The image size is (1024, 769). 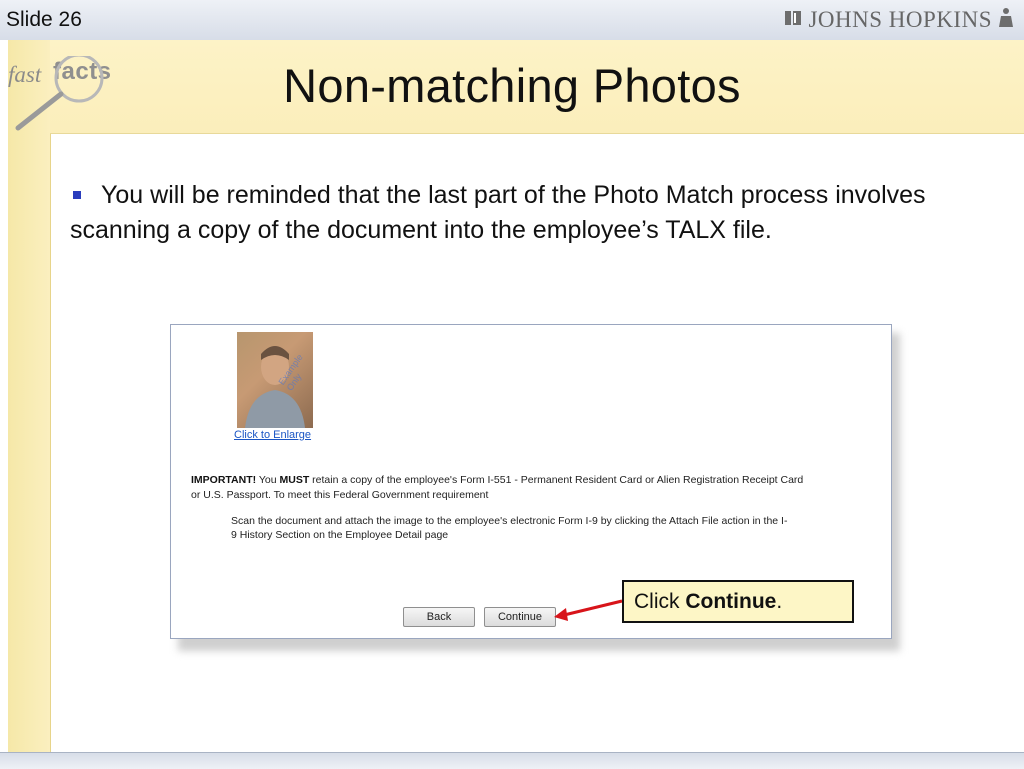 I want to click on bottom-bar, so click(x=512, y=760).